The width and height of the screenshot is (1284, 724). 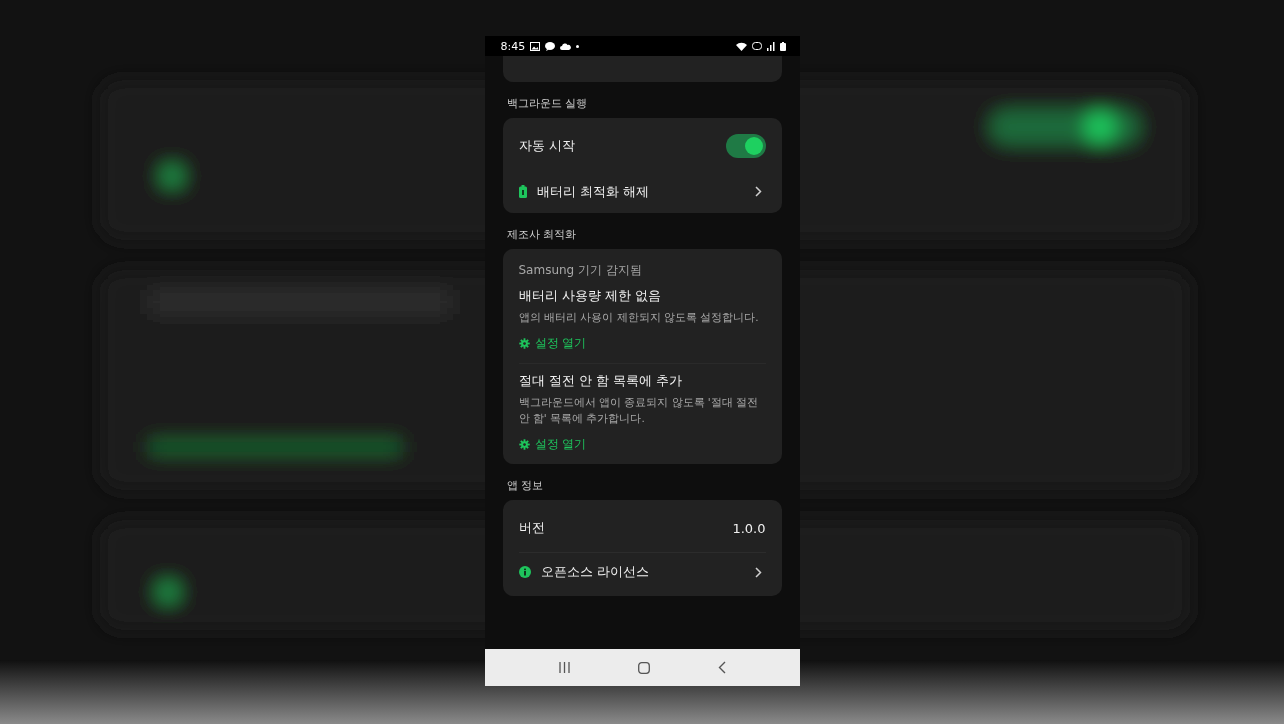 I want to click on section-title: 백그라운드 실행, so click(x=547, y=103).